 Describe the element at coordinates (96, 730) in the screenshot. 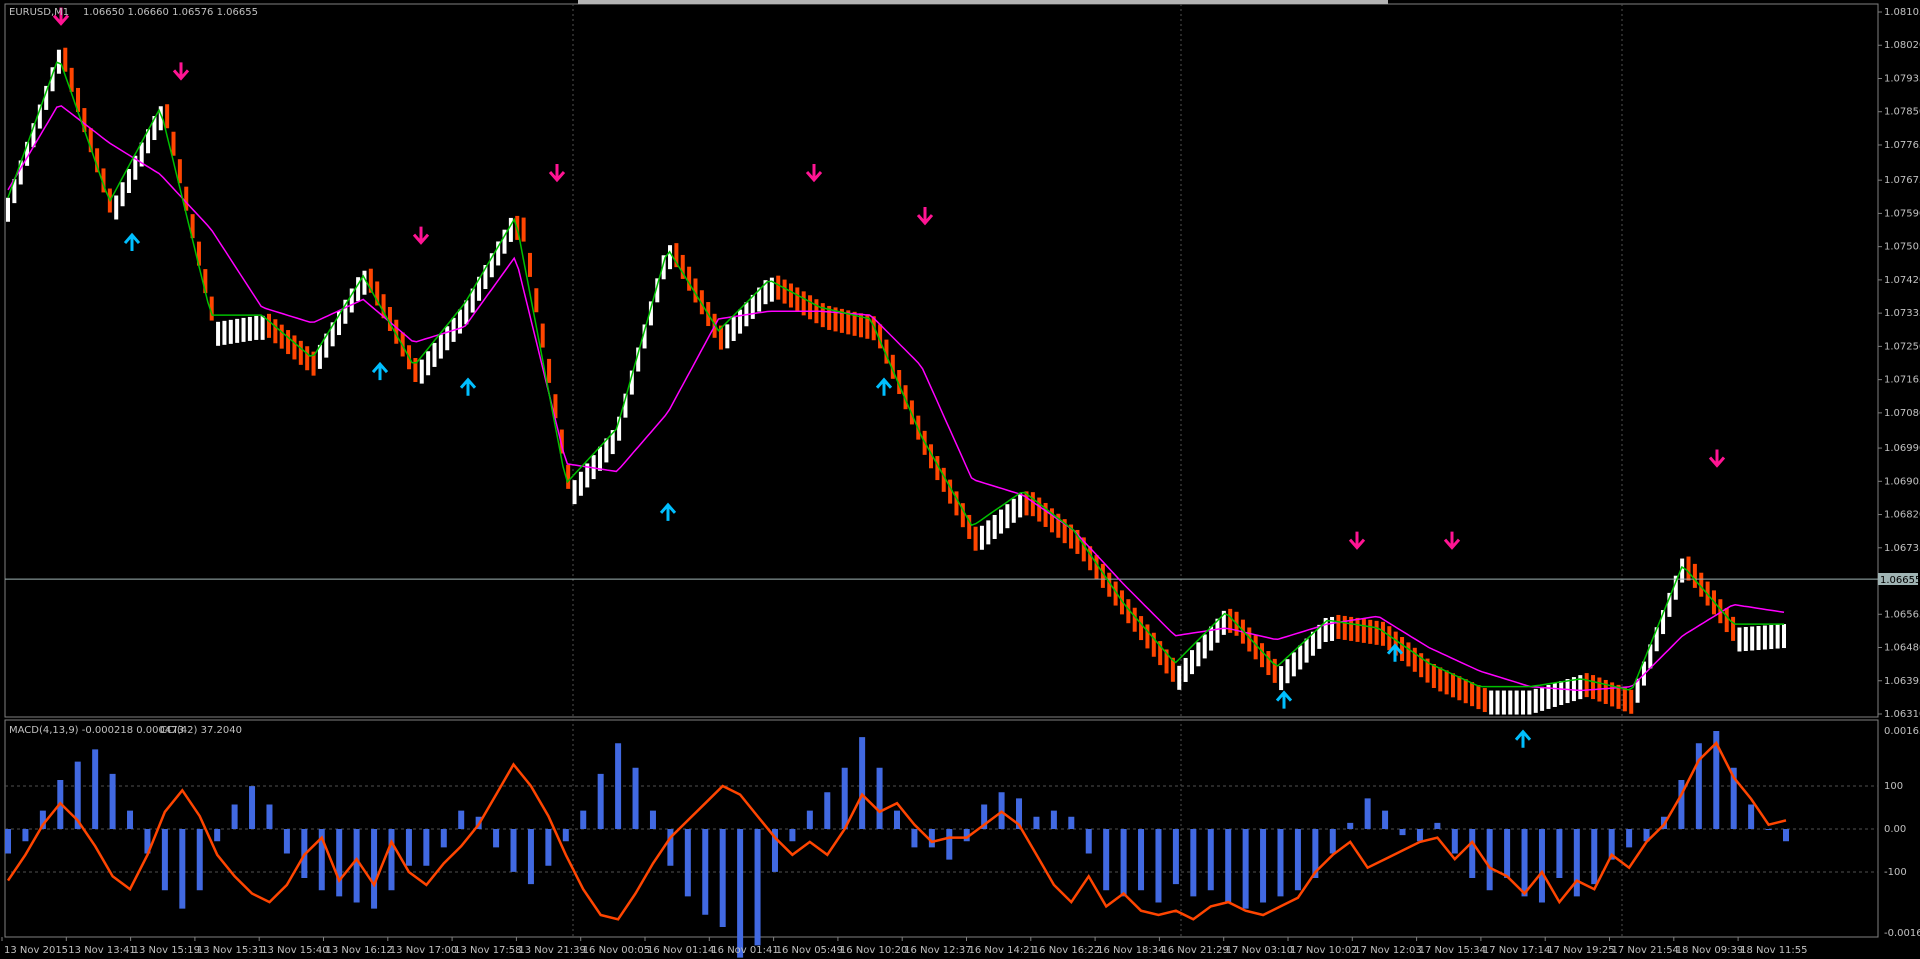

I see `macd-header: MACD(4,13,9) -0.000218 0.000473` at that location.